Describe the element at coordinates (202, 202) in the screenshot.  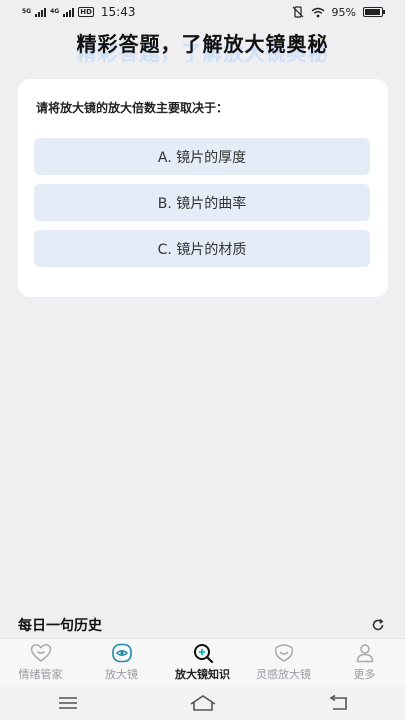
I see `quiz-option-b: B. 镜片的曲率` at that location.